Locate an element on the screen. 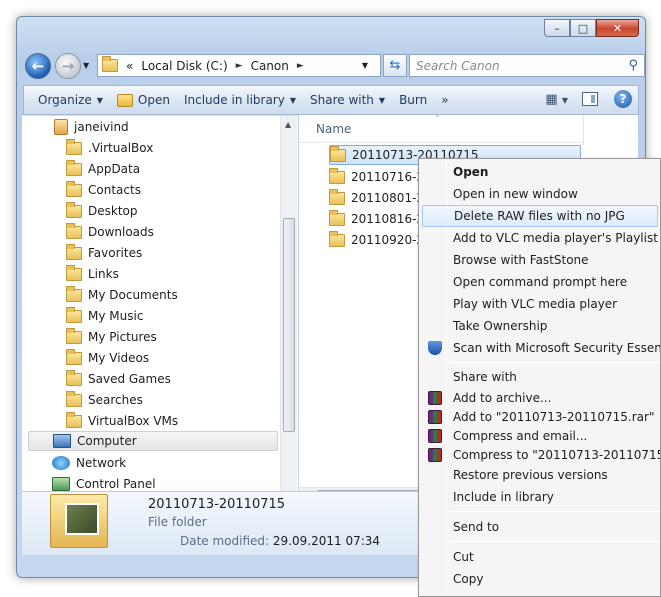 Image resolution: width=661 pixels, height=597 pixels. menu-item-include-library: Include in library is located at coordinates (541, 497).